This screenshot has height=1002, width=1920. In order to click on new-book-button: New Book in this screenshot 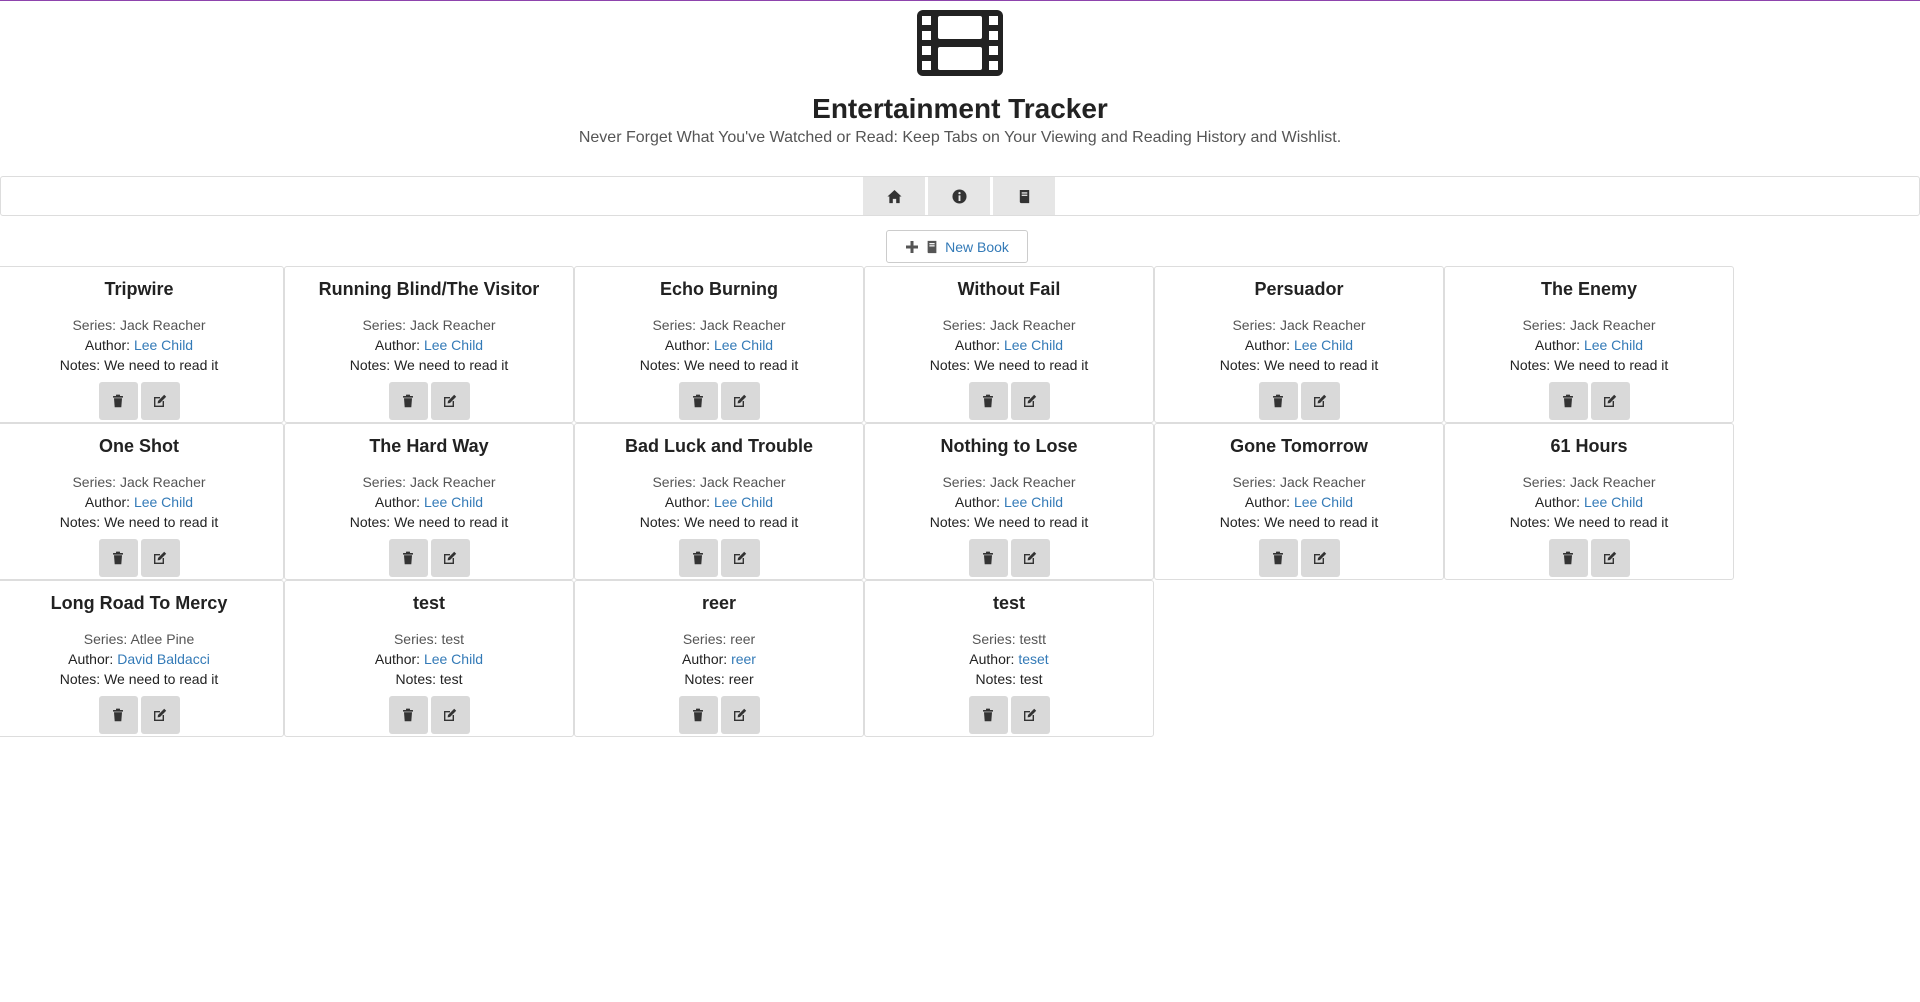, I will do `click(957, 246)`.